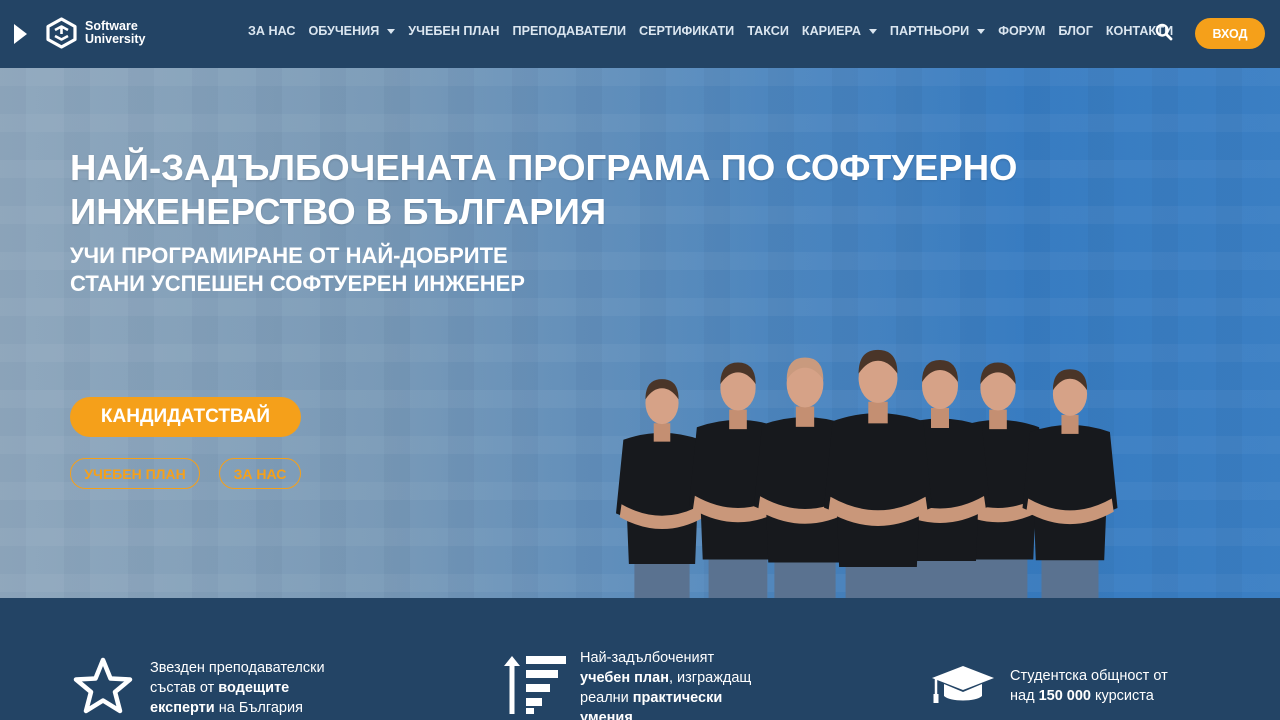 The height and width of the screenshot is (720, 1280). I want to click on nav-item-label: ТАКСИ, so click(768, 31).